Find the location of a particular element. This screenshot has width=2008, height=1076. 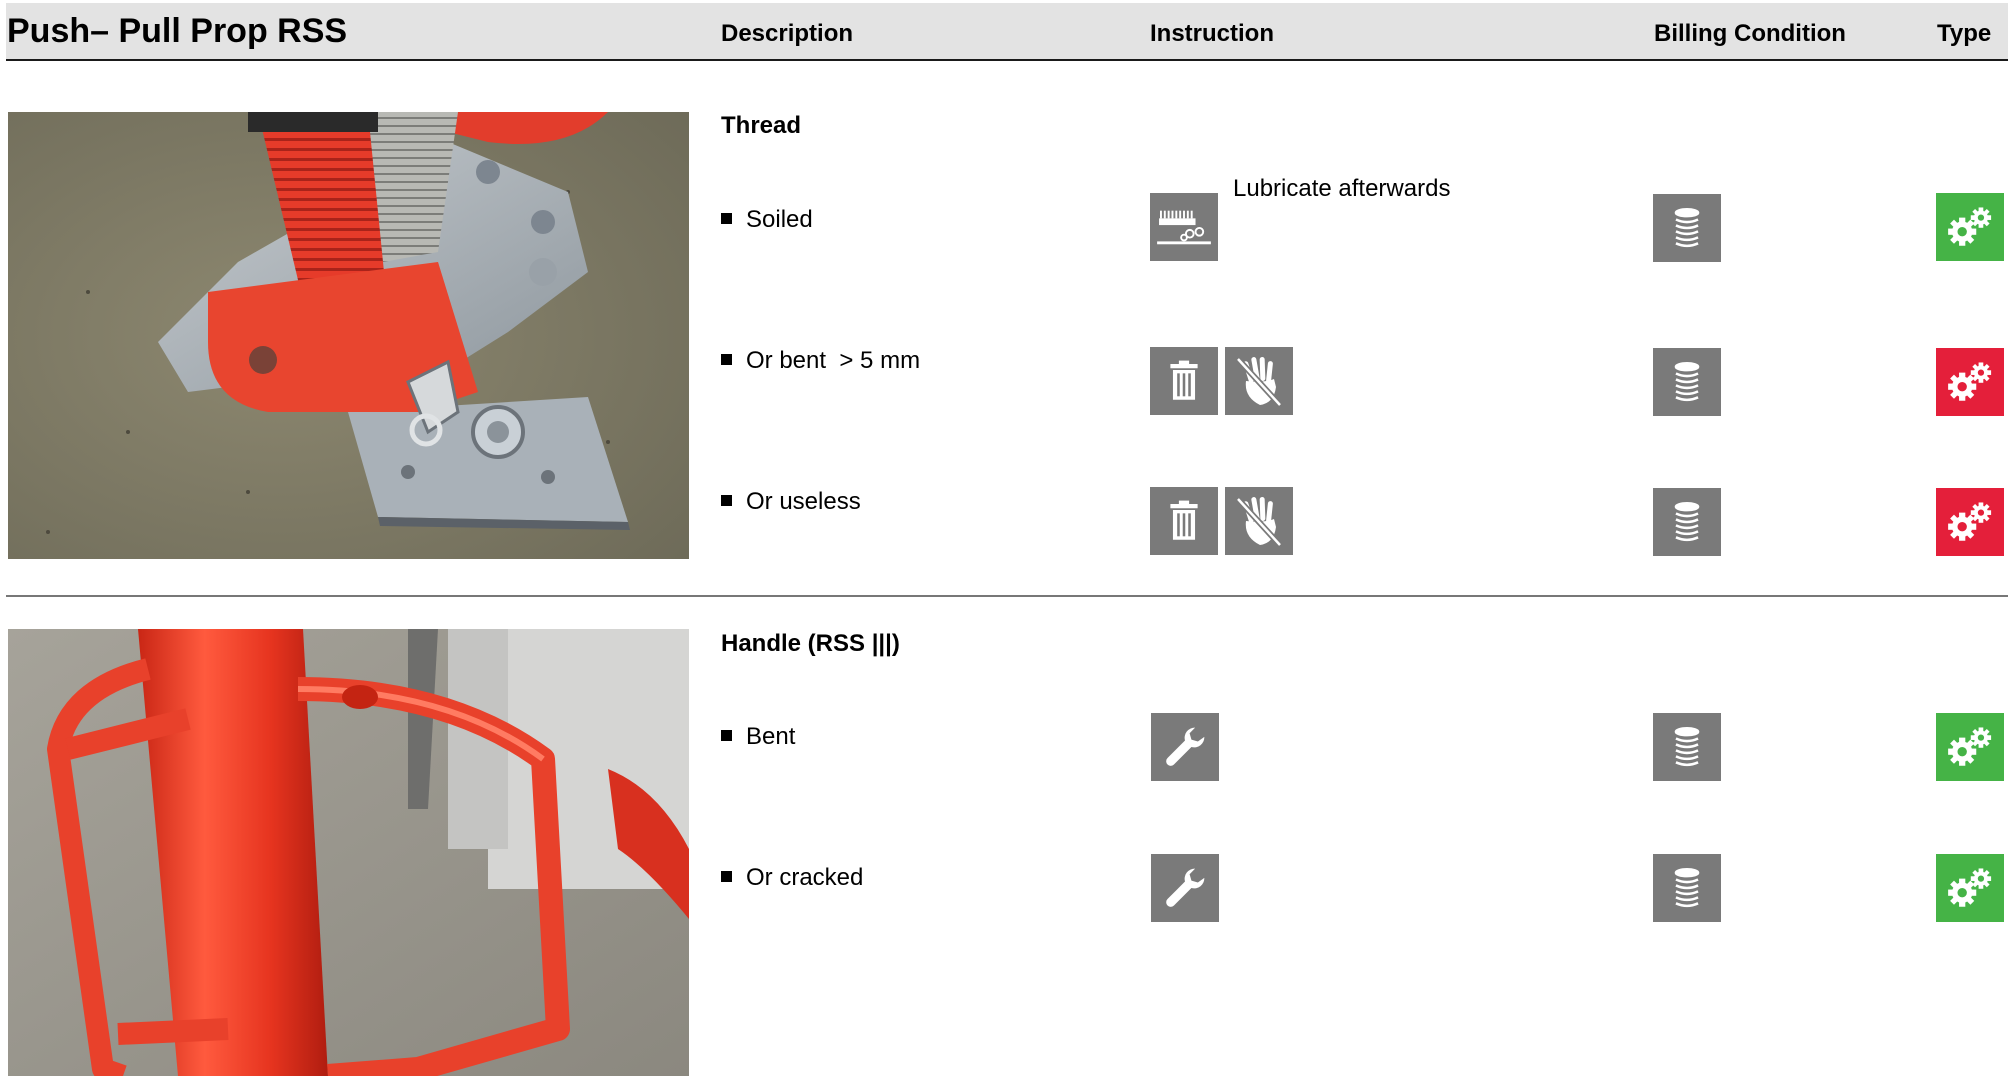

section-divider is located at coordinates (1007, 596).